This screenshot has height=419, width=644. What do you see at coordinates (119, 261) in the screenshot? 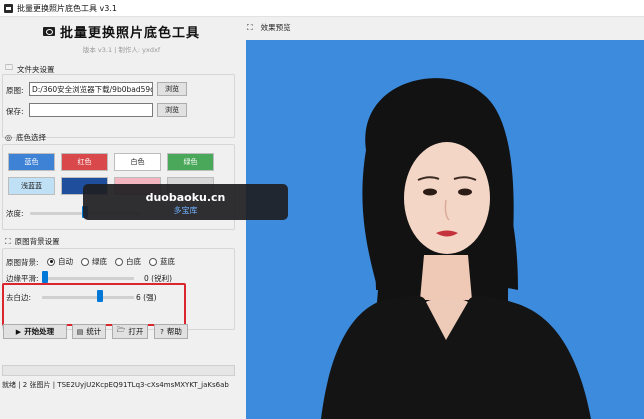
I see `radio-white-dot` at bounding box center [119, 261].